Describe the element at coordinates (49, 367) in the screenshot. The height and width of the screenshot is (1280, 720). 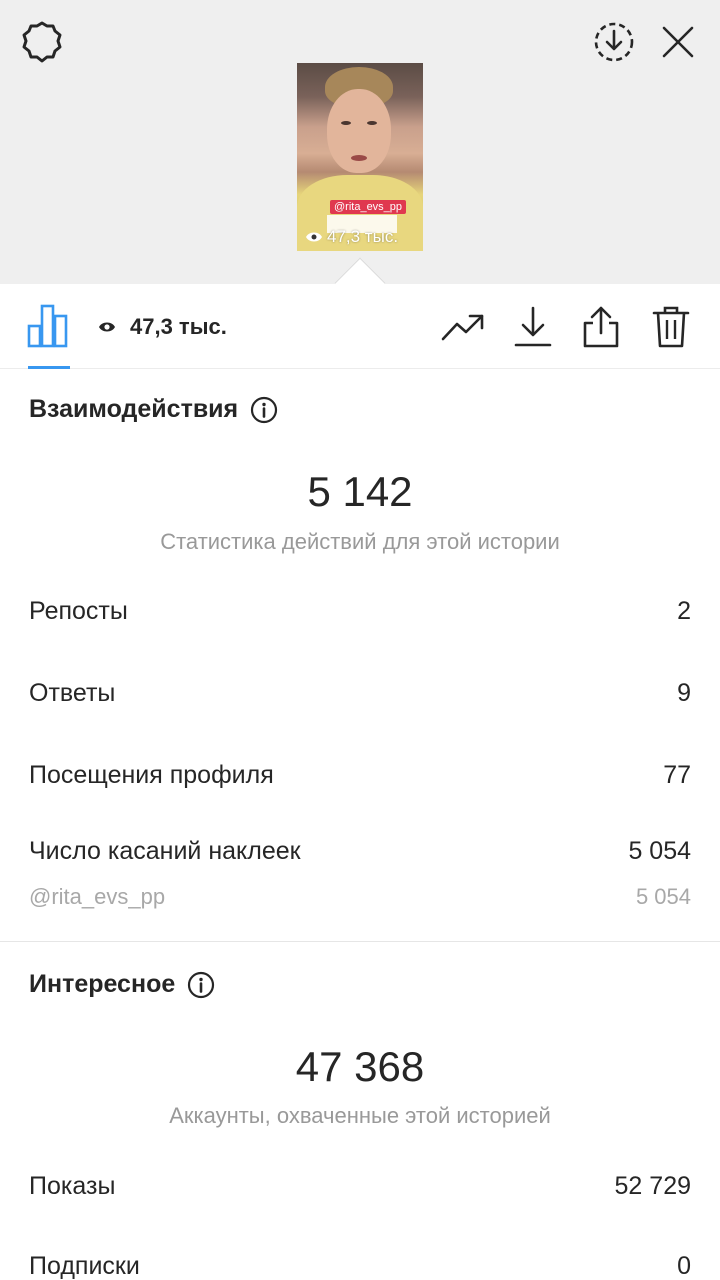
I see `active-tab-indicator` at that location.